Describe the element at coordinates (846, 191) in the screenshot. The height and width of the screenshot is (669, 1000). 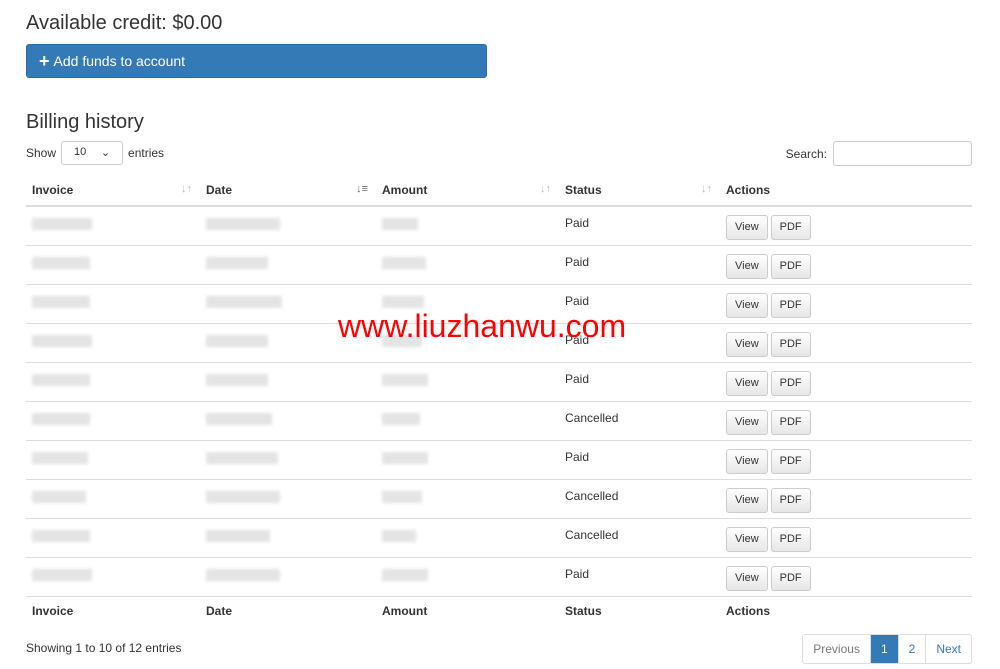
I see `column-header-actions: Actions` at that location.